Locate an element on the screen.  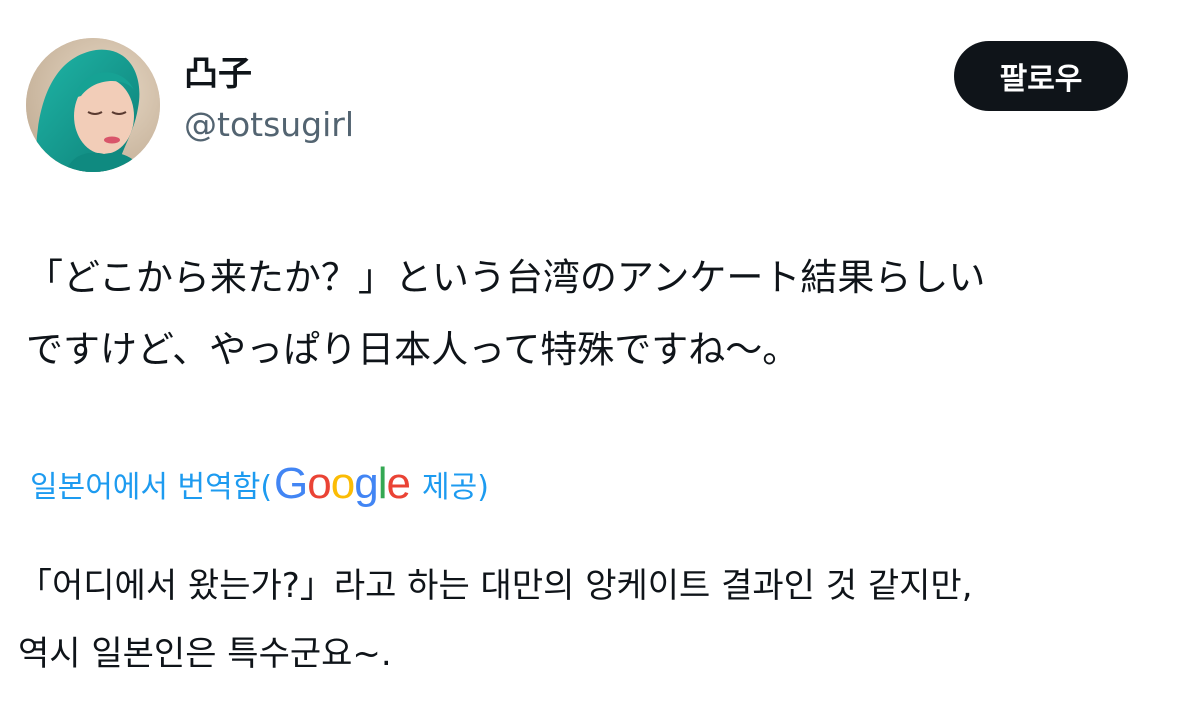
tweet-line: ですけど、やっぱり日本人って特殊ですね～。 is located at coordinates (413, 349).